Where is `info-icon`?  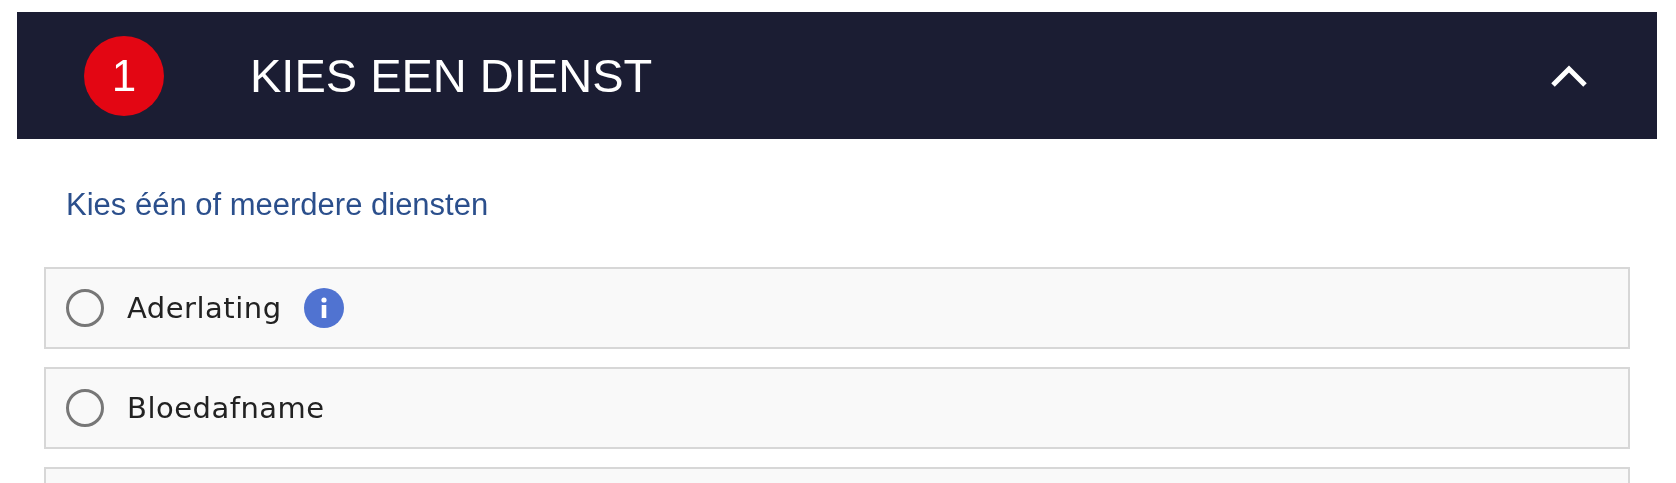 info-icon is located at coordinates (323, 308).